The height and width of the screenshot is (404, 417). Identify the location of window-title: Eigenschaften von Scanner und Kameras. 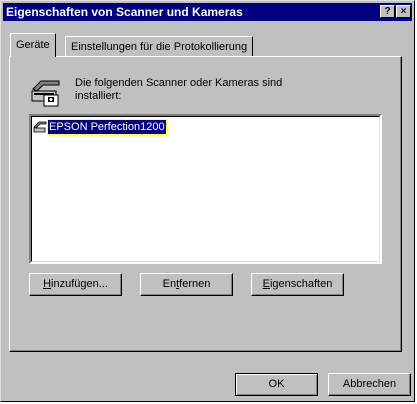
(124, 12).